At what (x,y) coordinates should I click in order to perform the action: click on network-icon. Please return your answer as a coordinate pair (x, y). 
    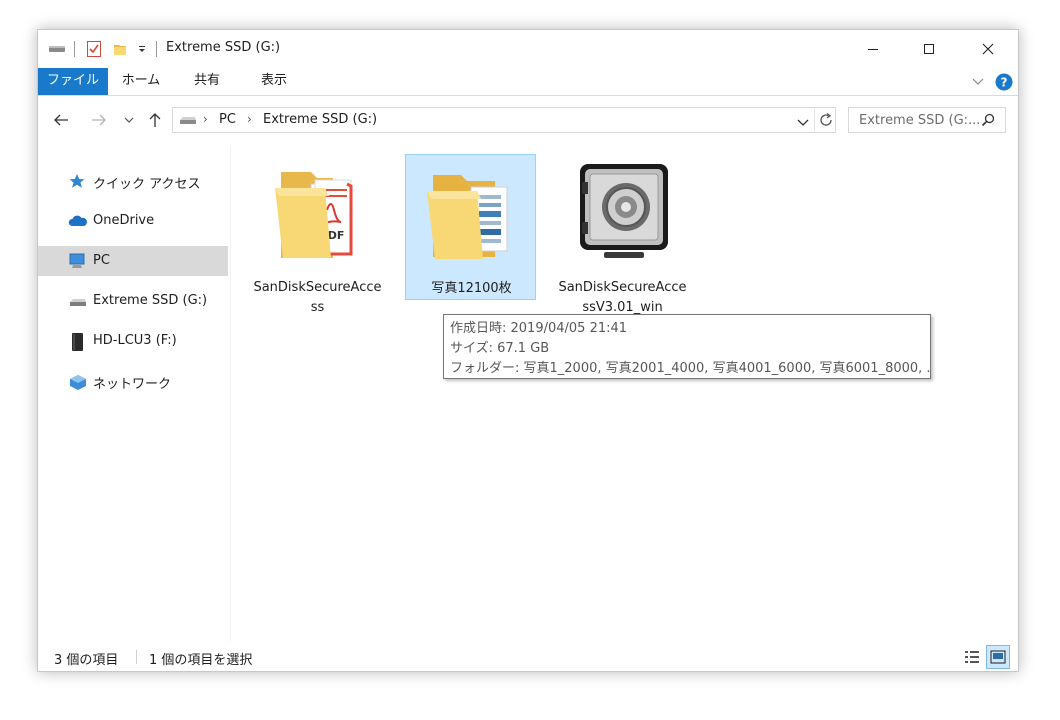
    Looking at the image, I should click on (77, 381).